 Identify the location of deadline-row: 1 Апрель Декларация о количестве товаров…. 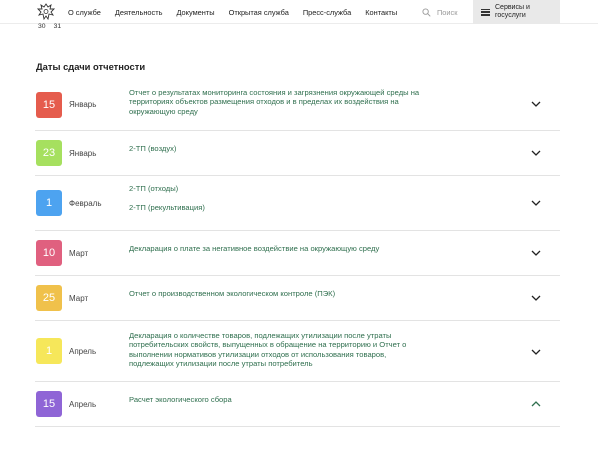
(297, 351).